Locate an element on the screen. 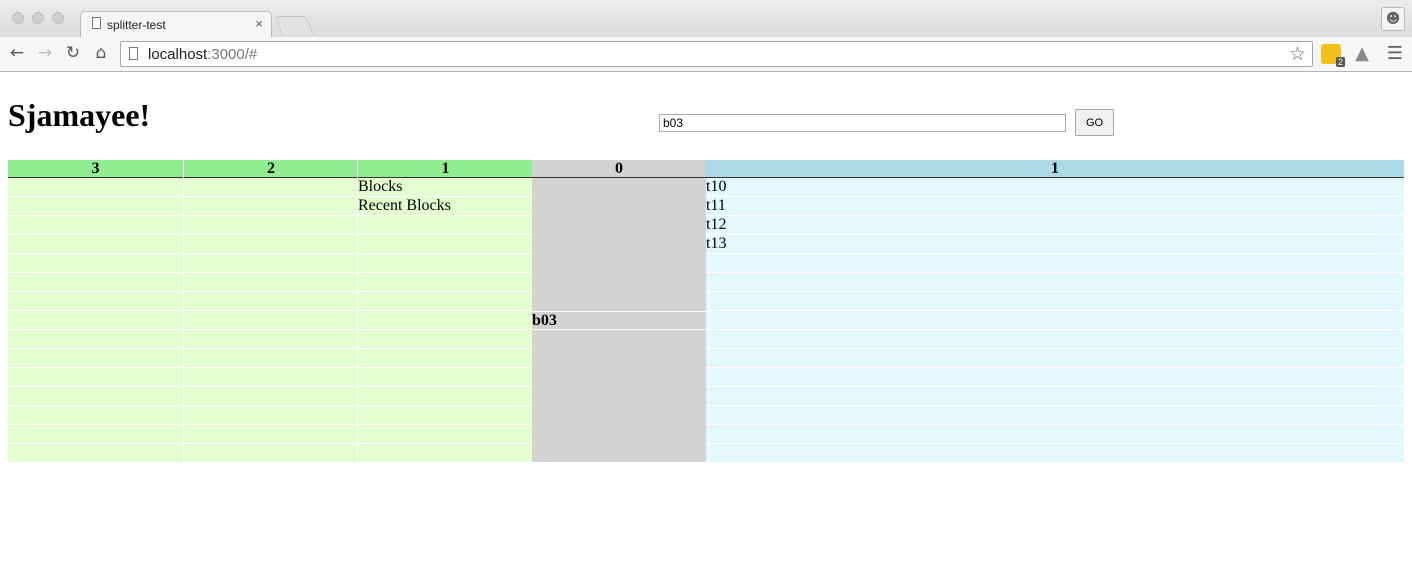  window-minimize-dot is located at coordinates (38, 18).